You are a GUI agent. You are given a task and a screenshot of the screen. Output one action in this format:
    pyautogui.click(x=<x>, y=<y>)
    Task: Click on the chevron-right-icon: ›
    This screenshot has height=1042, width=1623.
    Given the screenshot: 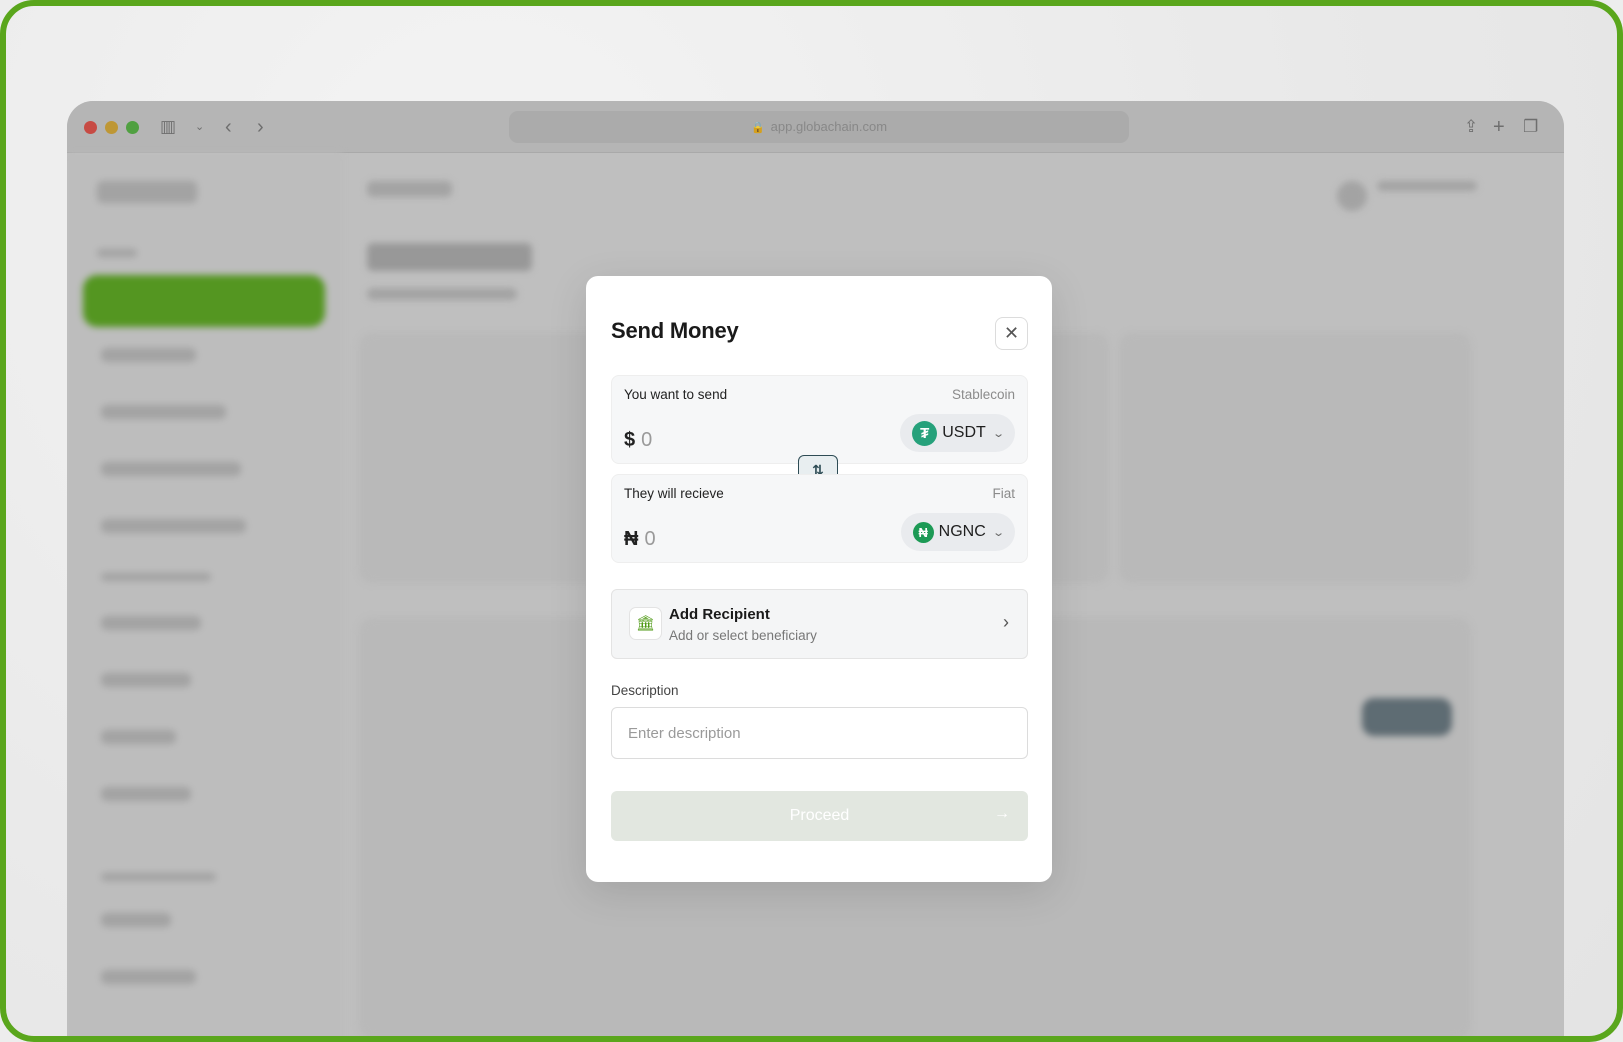 What is the action you would take?
    pyautogui.click(x=1006, y=622)
    